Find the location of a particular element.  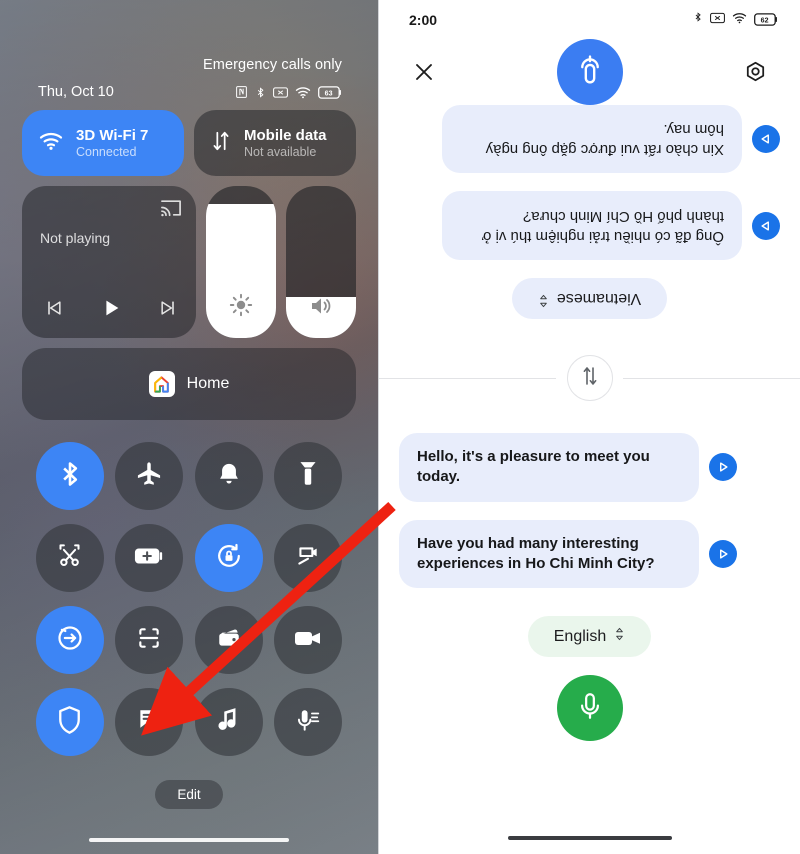

music-id-tile is located at coordinates (228, 722).